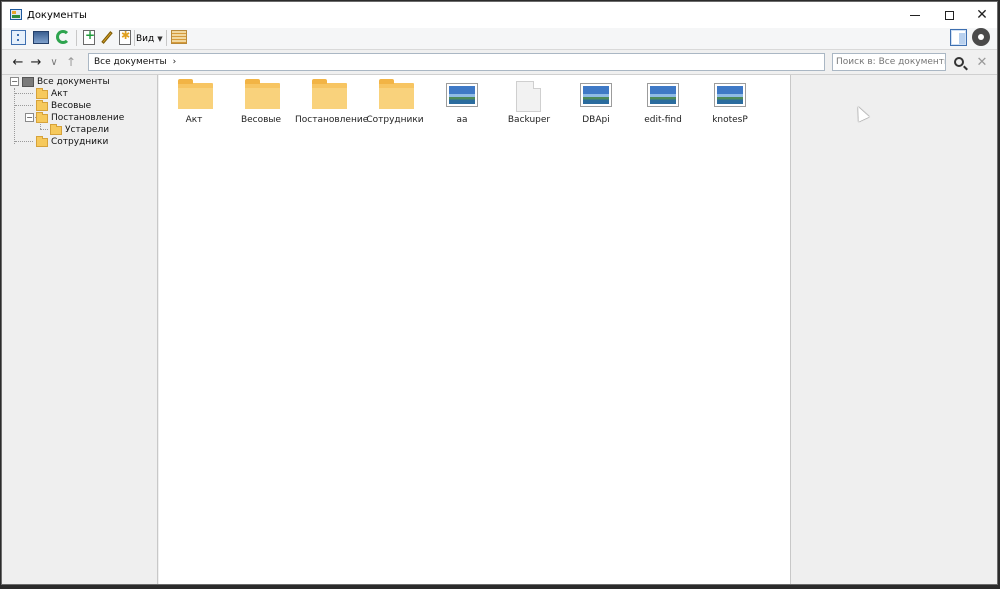  I want to click on navigation-bar: ← → ∨ ↑ Все документы › ✕, so click(499, 62).